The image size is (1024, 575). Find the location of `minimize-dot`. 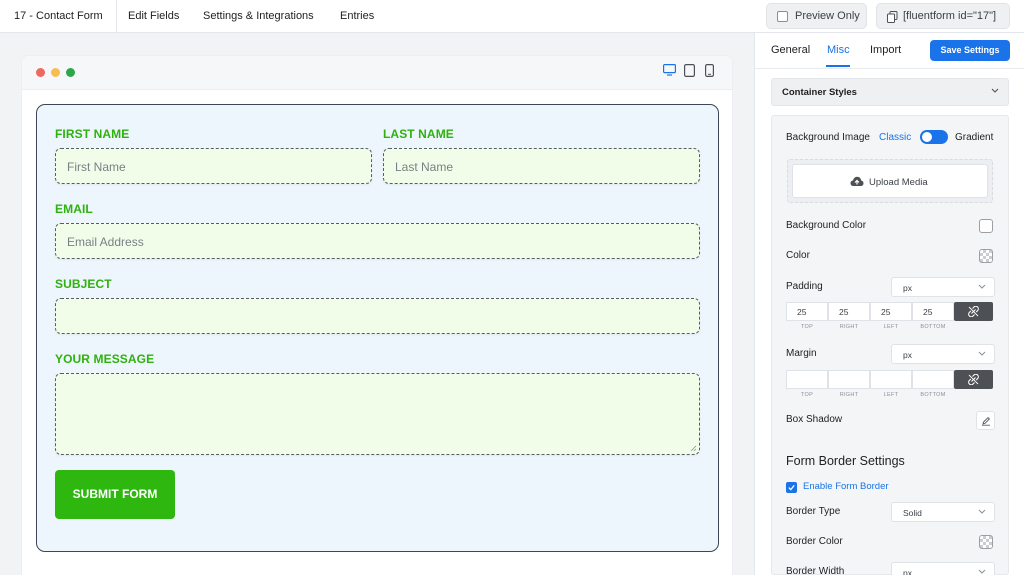

minimize-dot is located at coordinates (55, 72).